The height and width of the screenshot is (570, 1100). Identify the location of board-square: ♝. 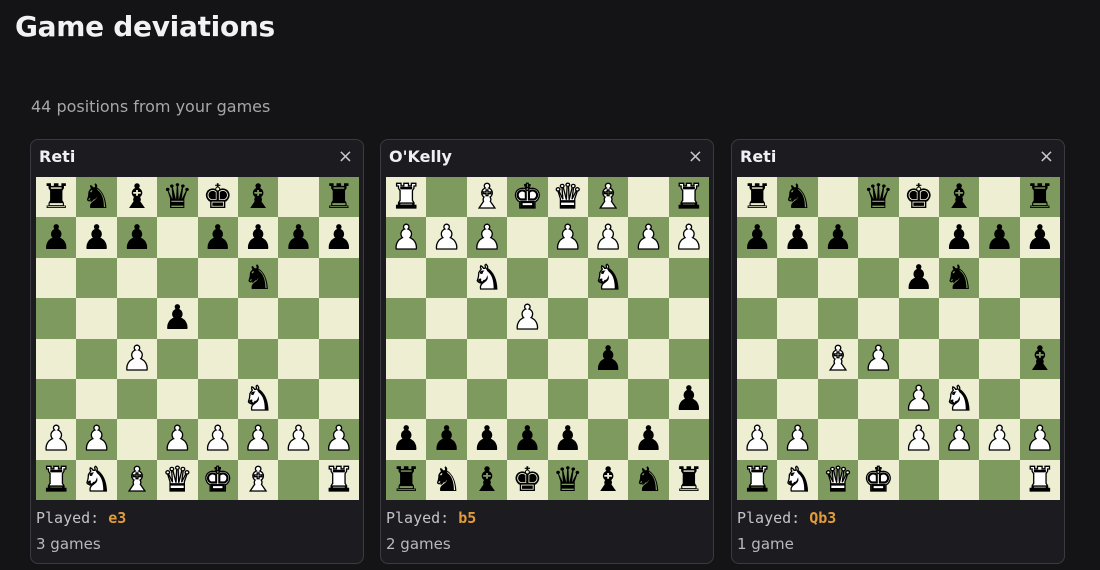
(137, 197).